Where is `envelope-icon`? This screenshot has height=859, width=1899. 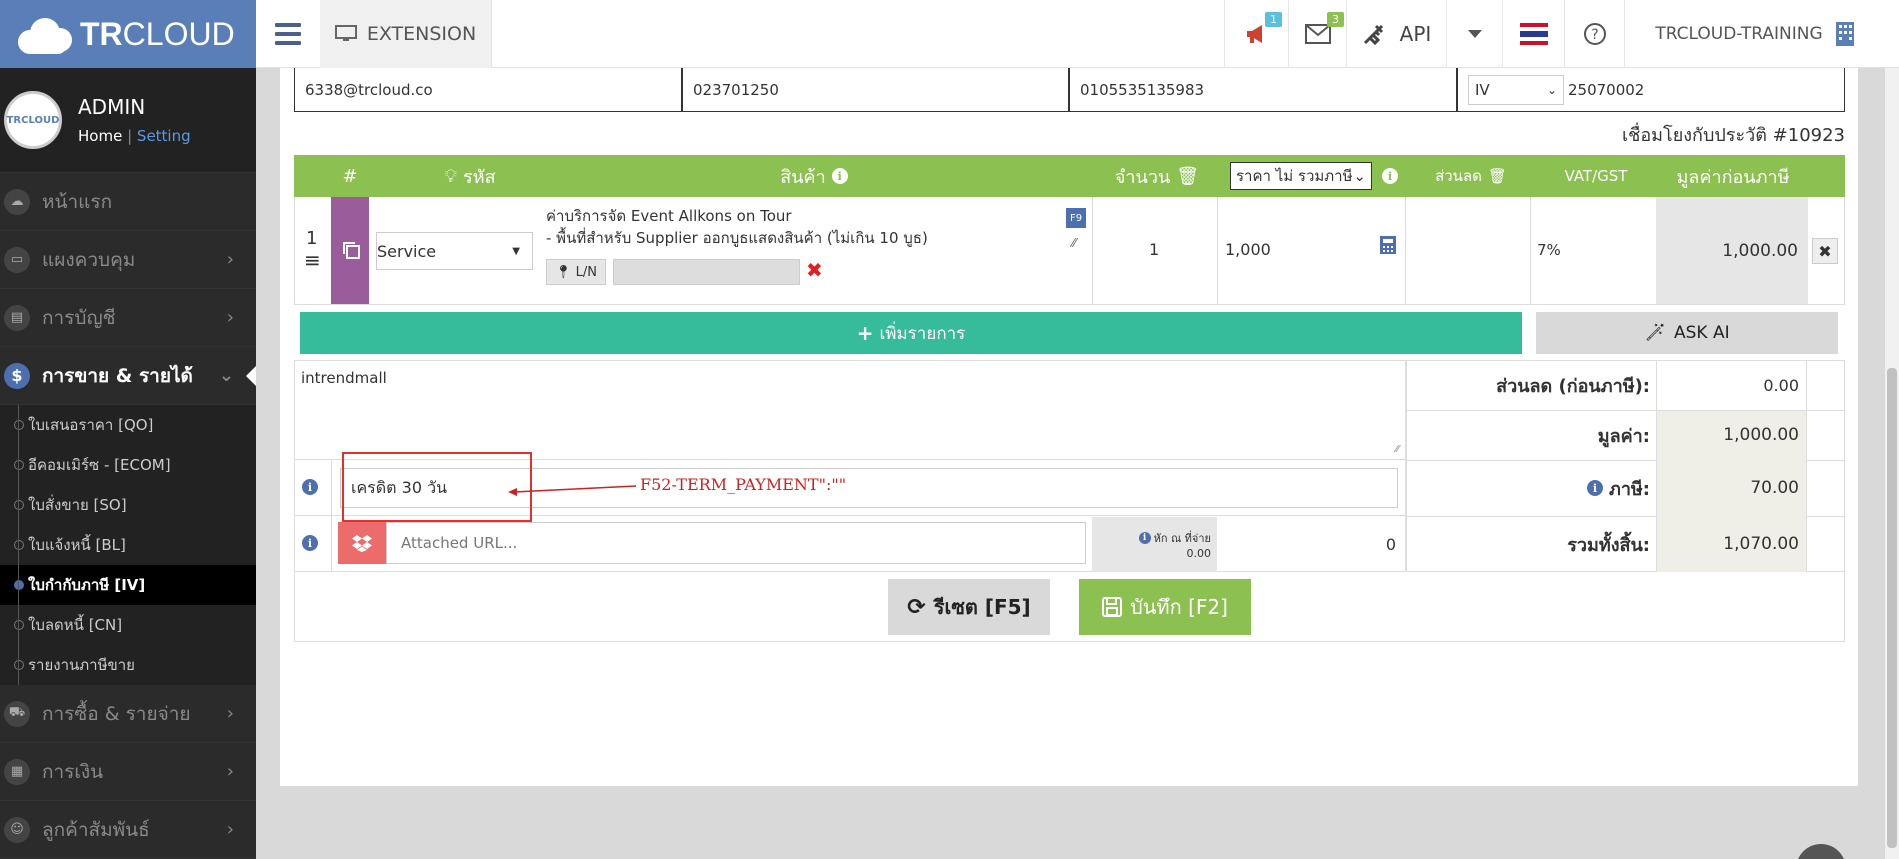
envelope-icon is located at coordinates (1317, 34).